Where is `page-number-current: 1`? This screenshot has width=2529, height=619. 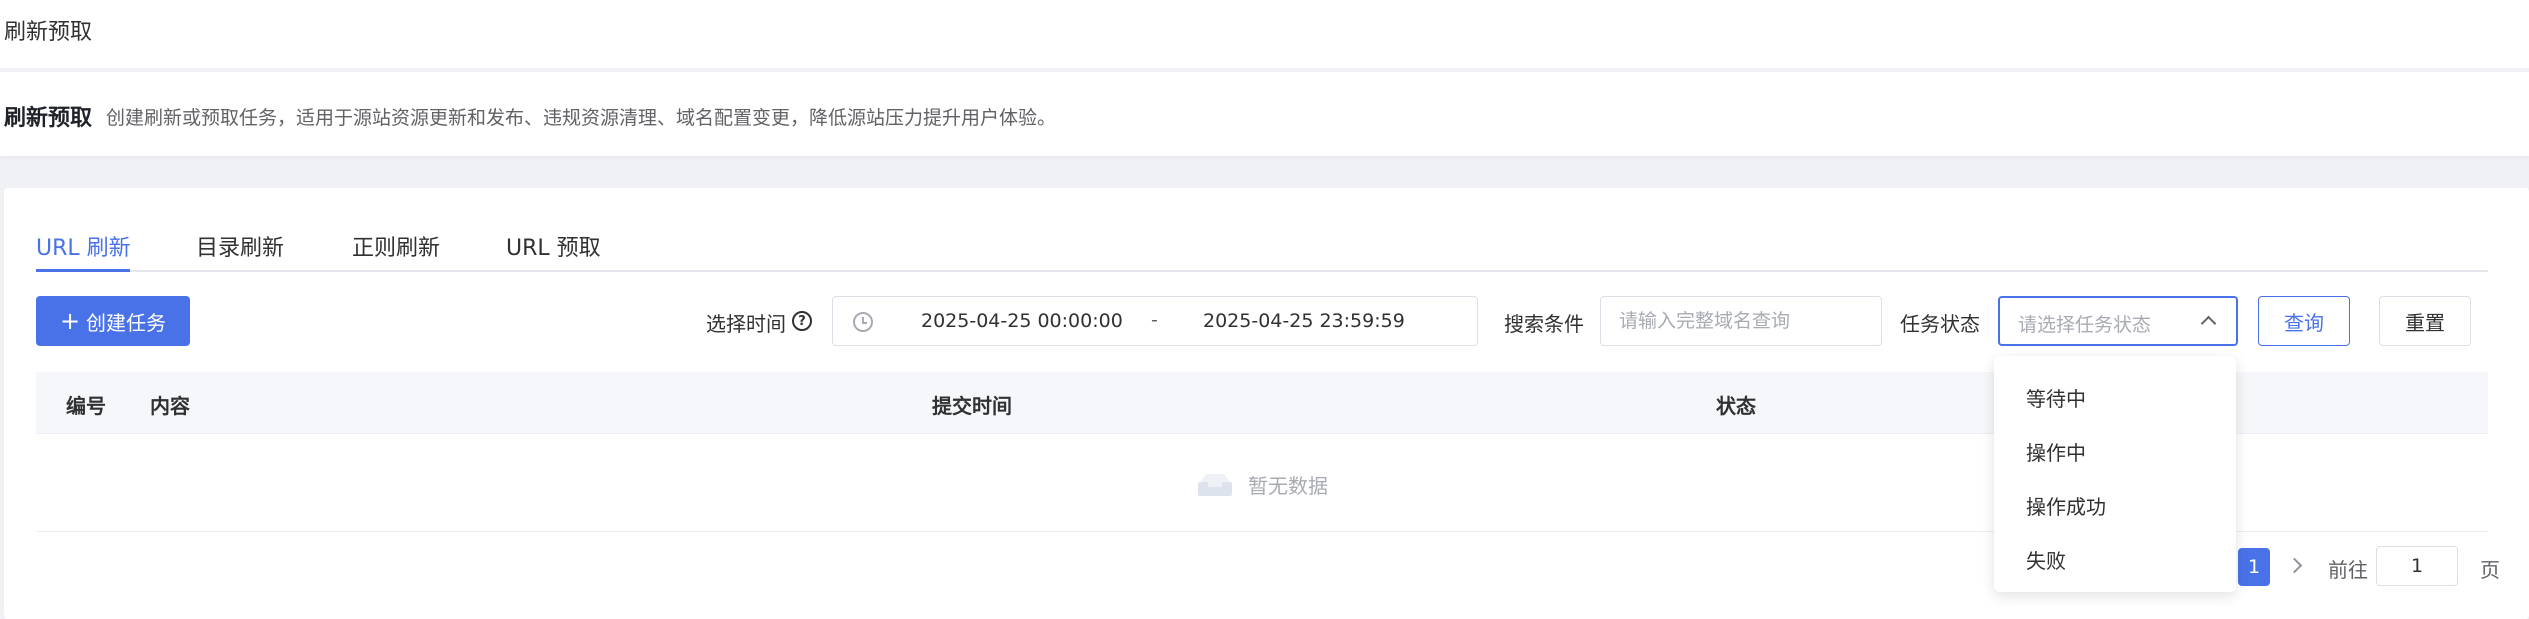
page-number-current: 1 is located at coordinates (2254, 567).